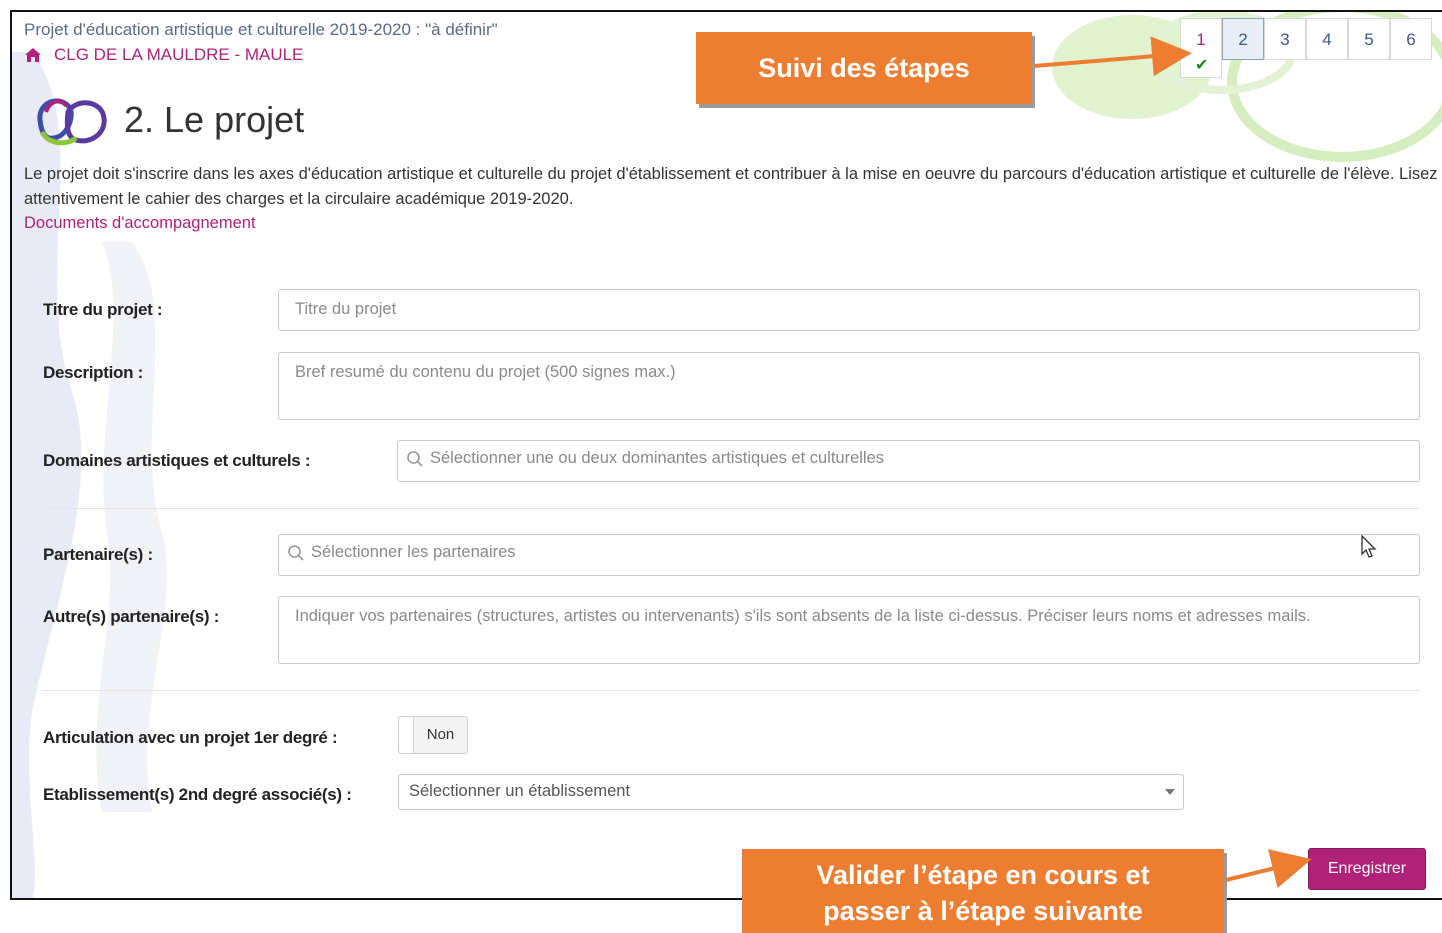 The height and width of the screenshot is (933, 1442). Describe the element at coordinates (1411, 39) in the screenshot. I see `step-6: 6` at that location.